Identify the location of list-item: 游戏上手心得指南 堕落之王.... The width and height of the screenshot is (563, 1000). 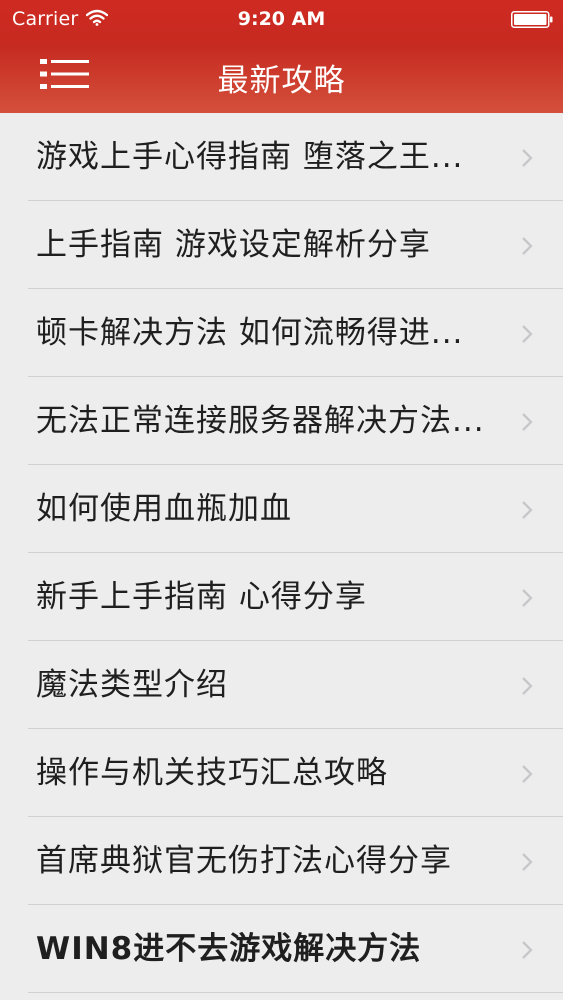
(281, 157).